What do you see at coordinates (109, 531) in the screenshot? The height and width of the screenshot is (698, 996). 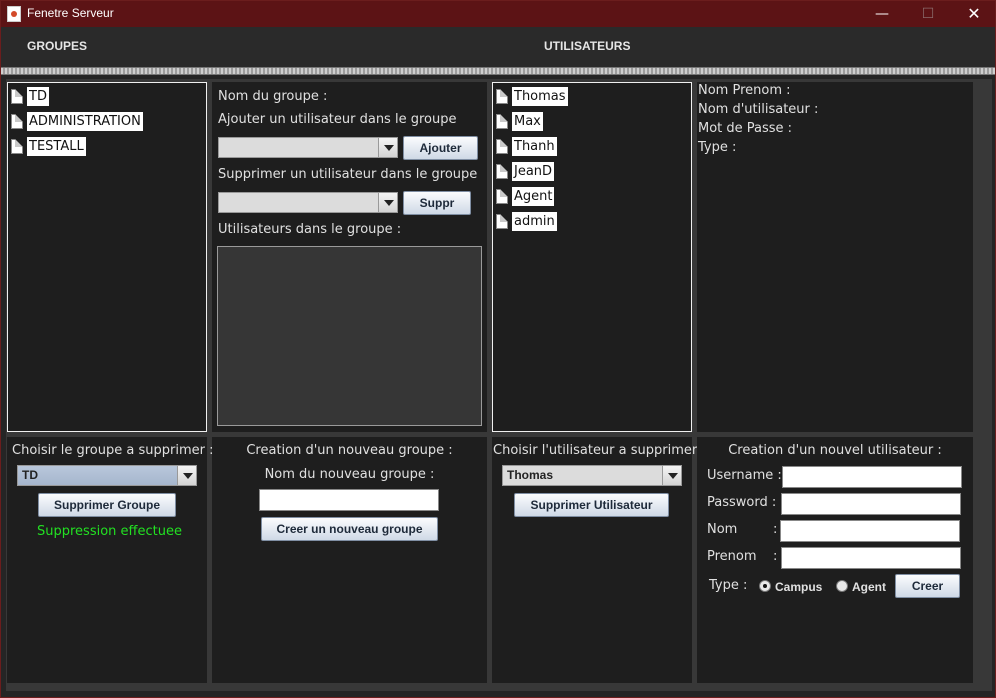 I see `status-message: Suppression effectuee` at bounding box center [109, 531].